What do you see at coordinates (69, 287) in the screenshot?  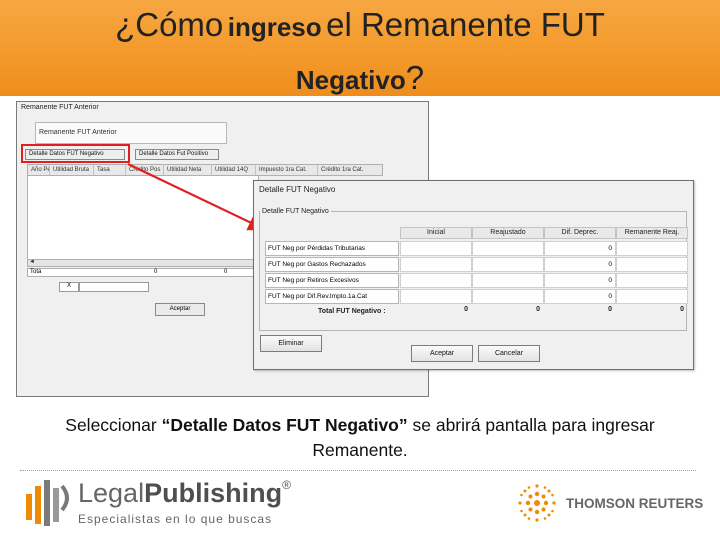 I see `combo-clear-button: X` at bounding box center [69, 287].